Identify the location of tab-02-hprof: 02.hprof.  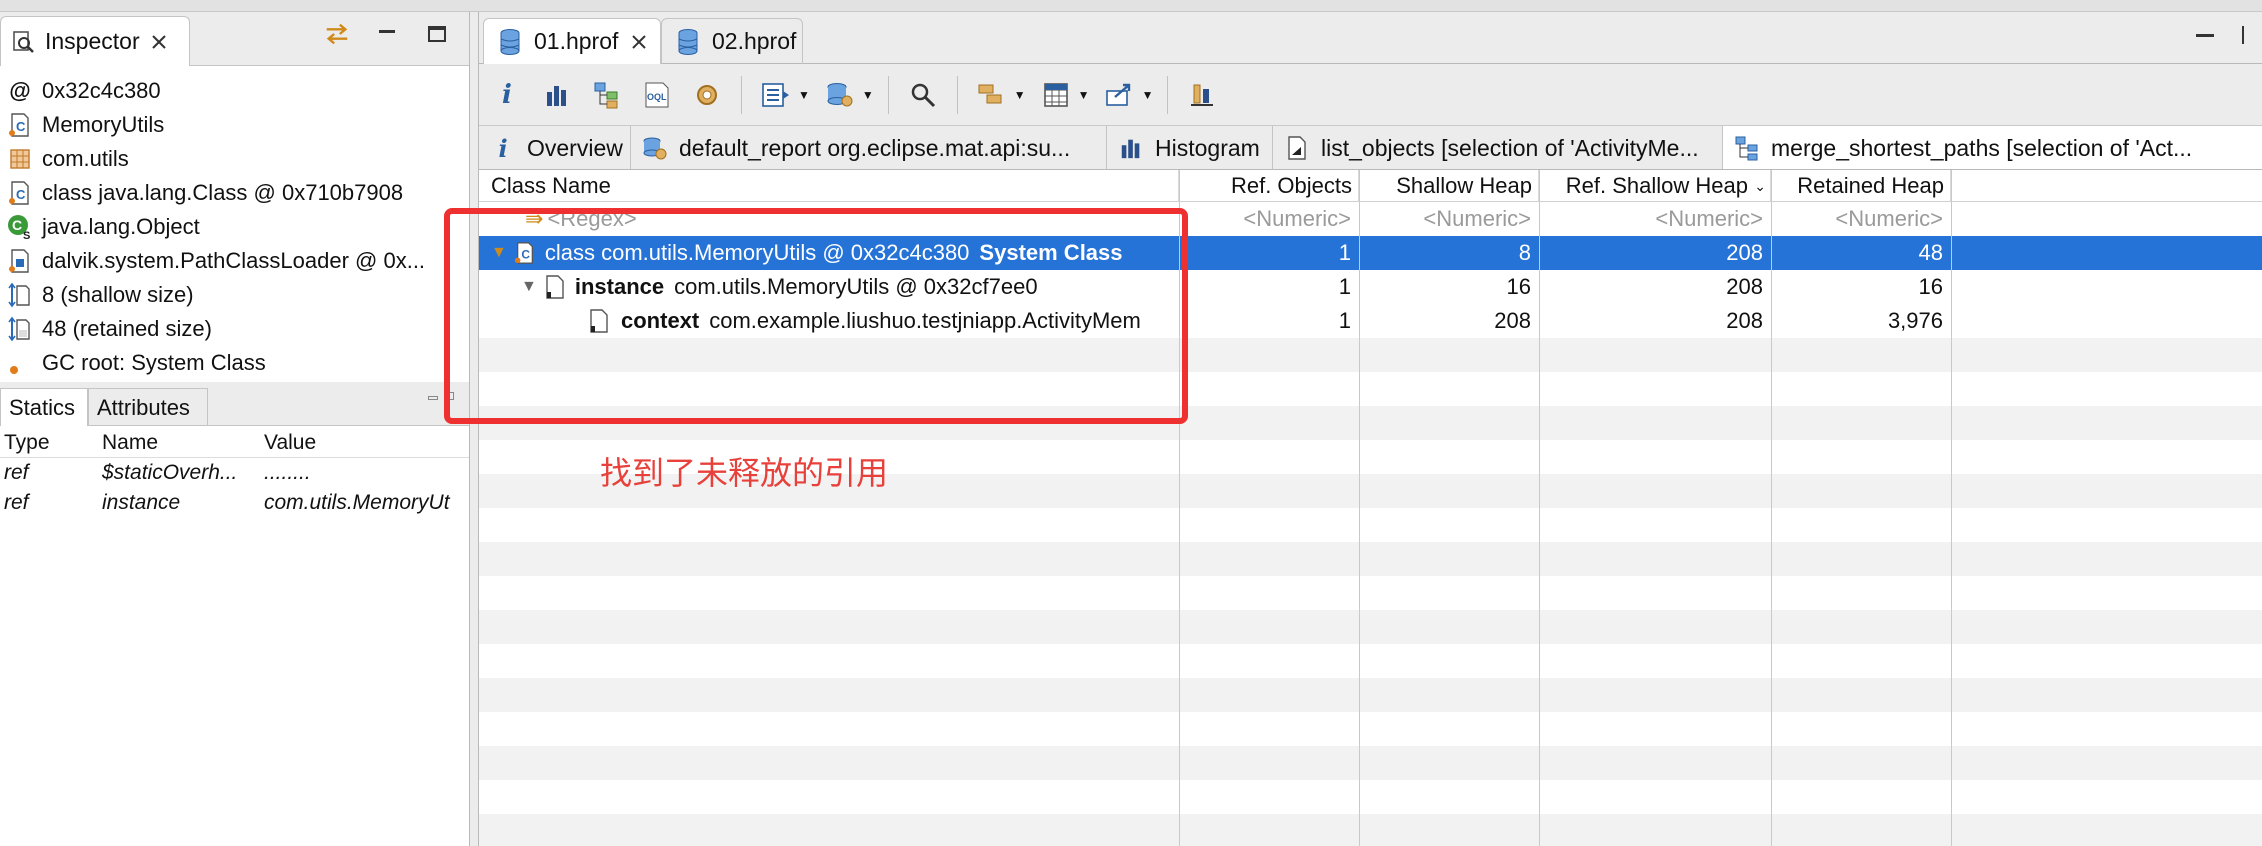
(732, 41).